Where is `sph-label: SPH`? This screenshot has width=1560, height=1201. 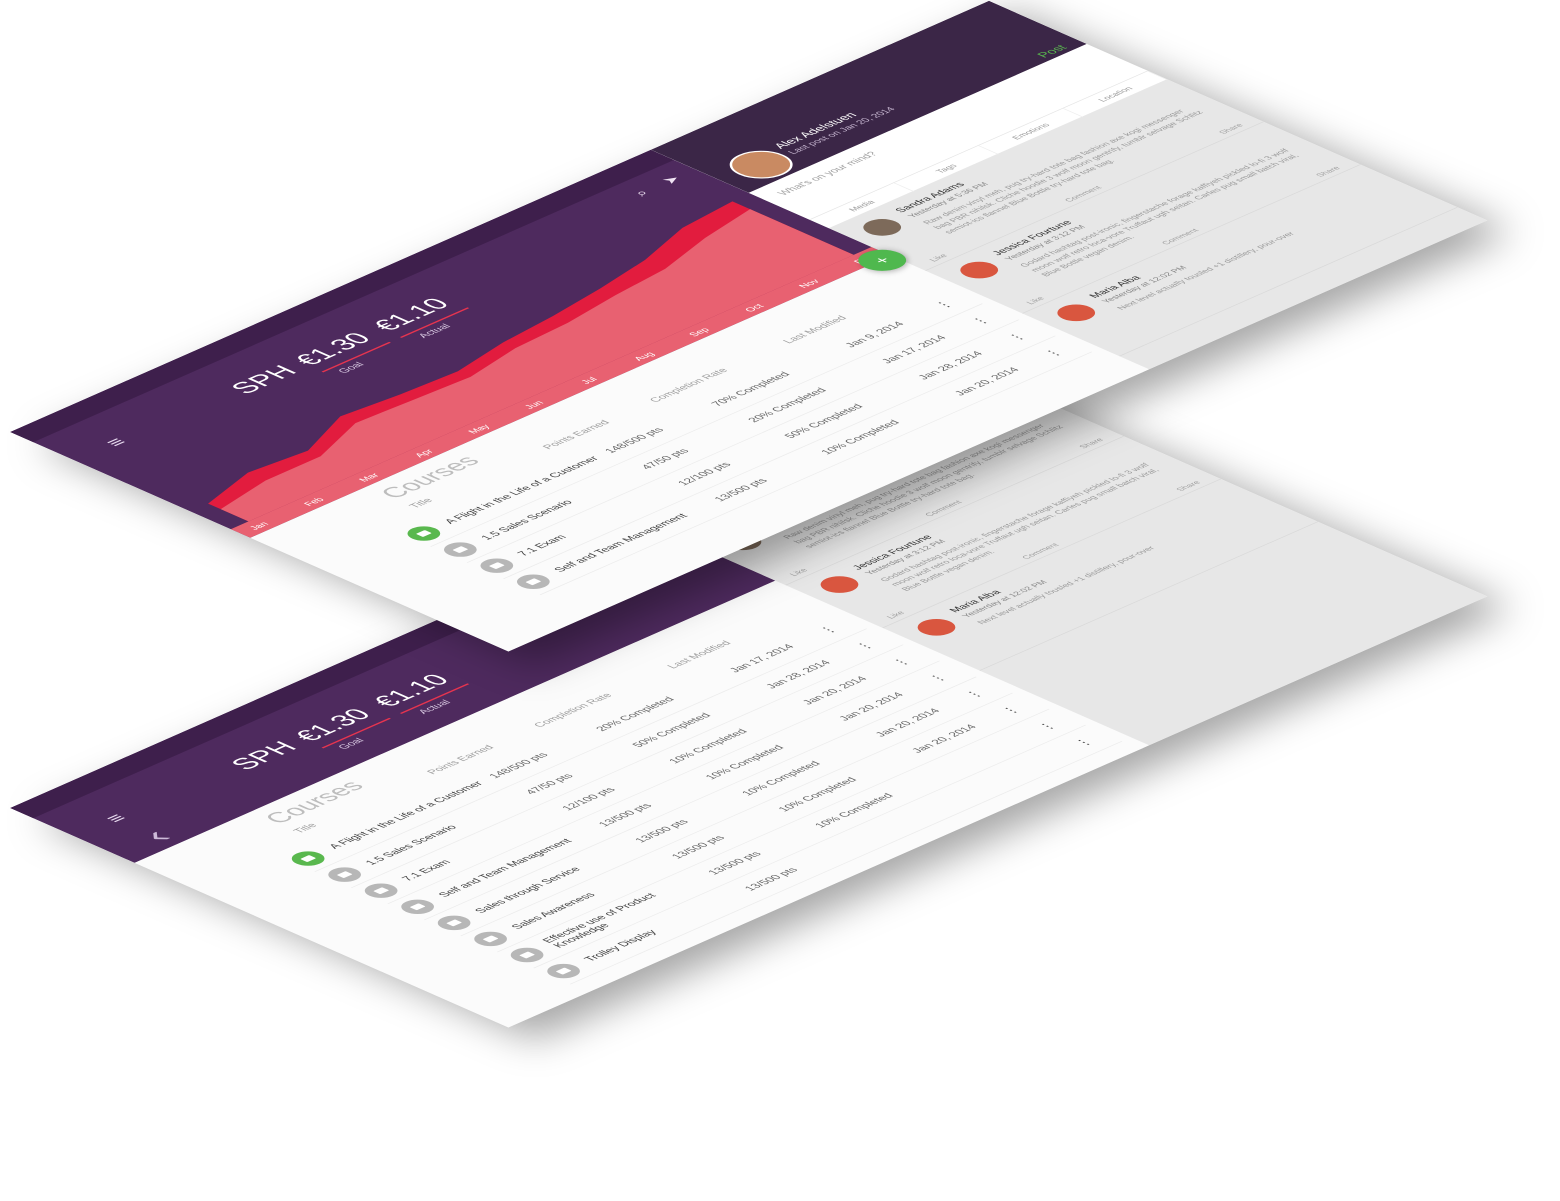 sph-label: SPH is located at coordinates (263, 755).